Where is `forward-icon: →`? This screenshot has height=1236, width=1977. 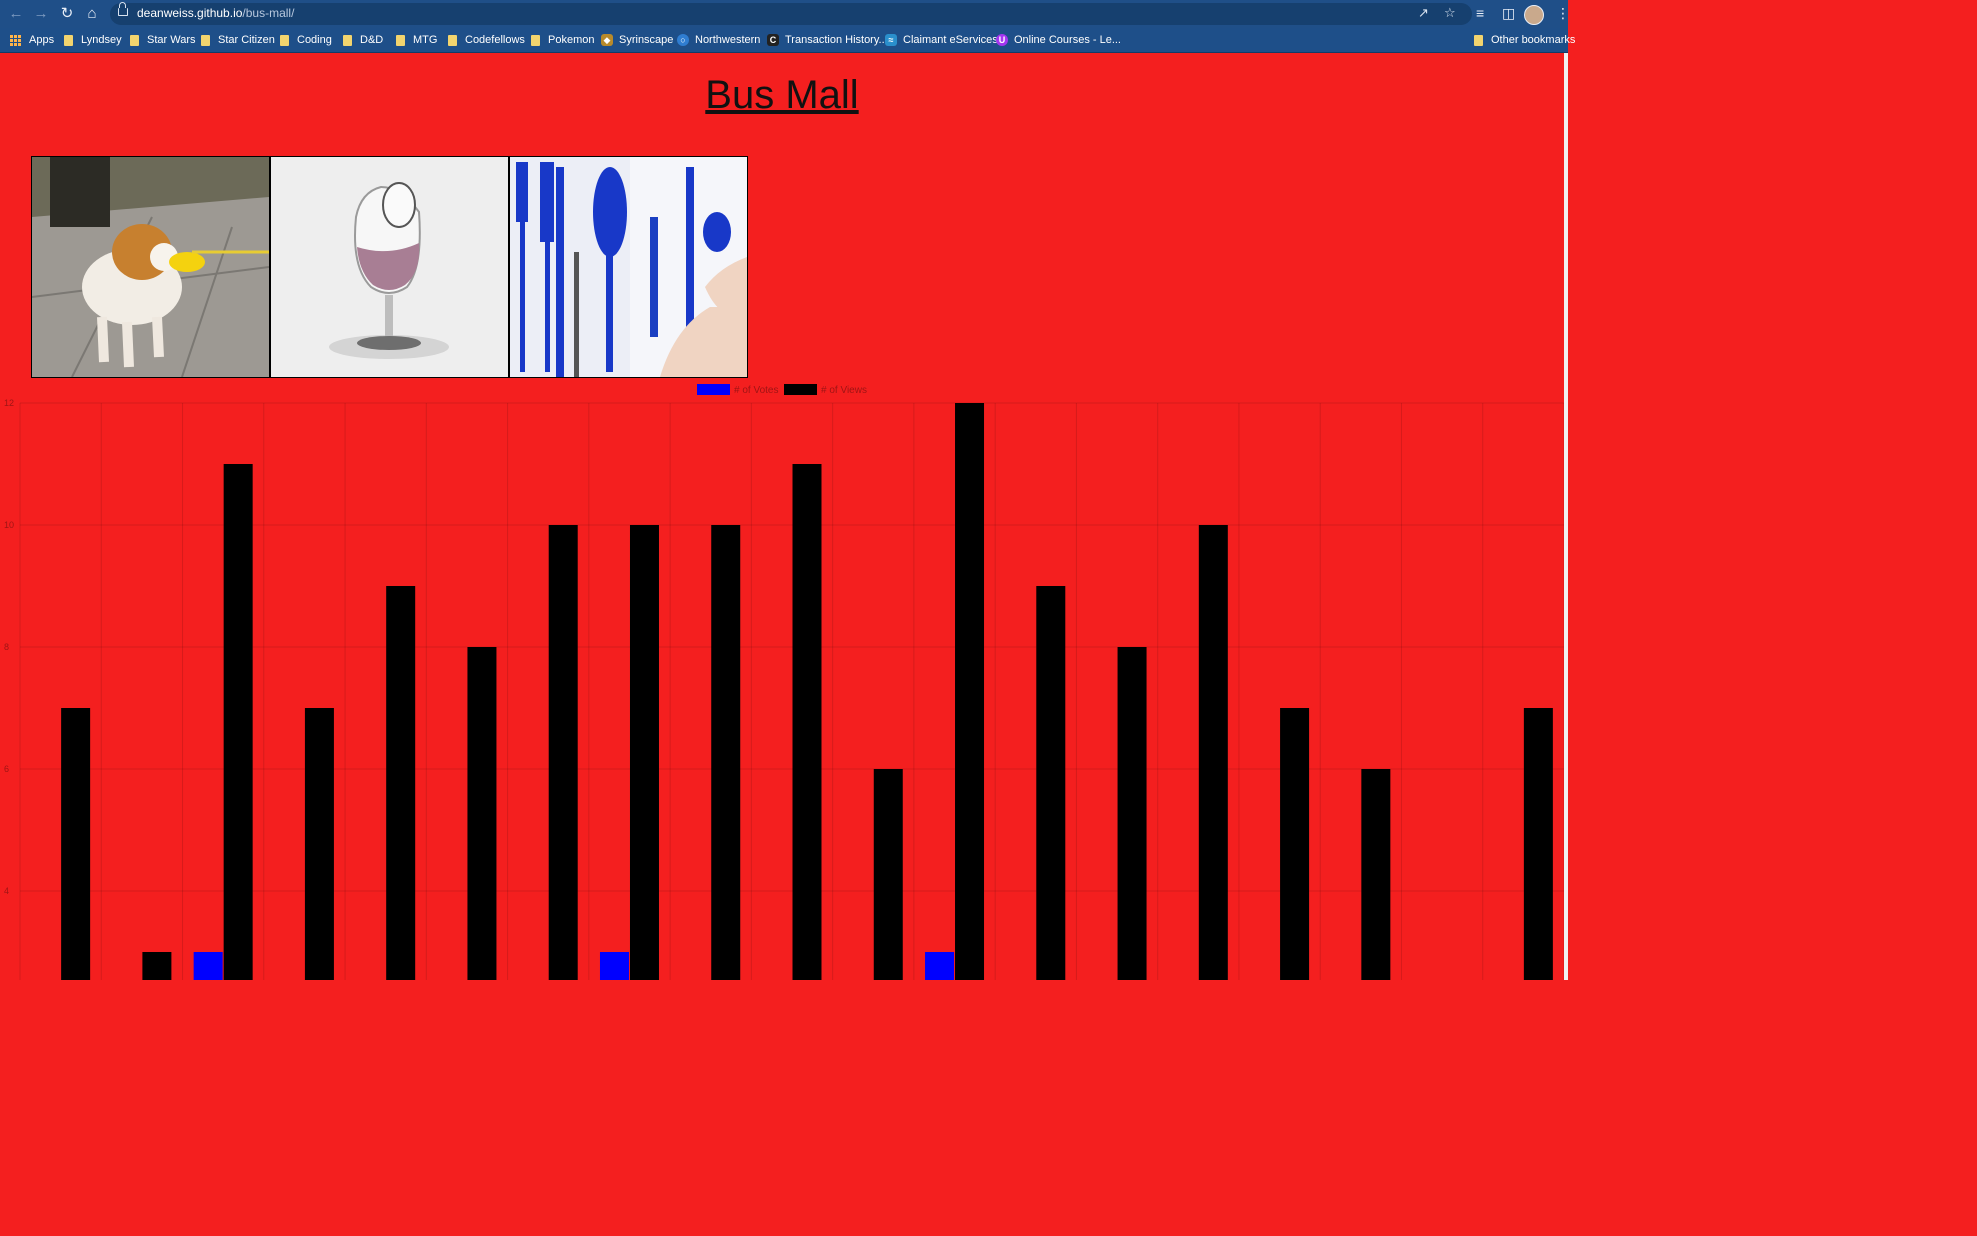 forward-icon: → is located at coordinates (41, 14).